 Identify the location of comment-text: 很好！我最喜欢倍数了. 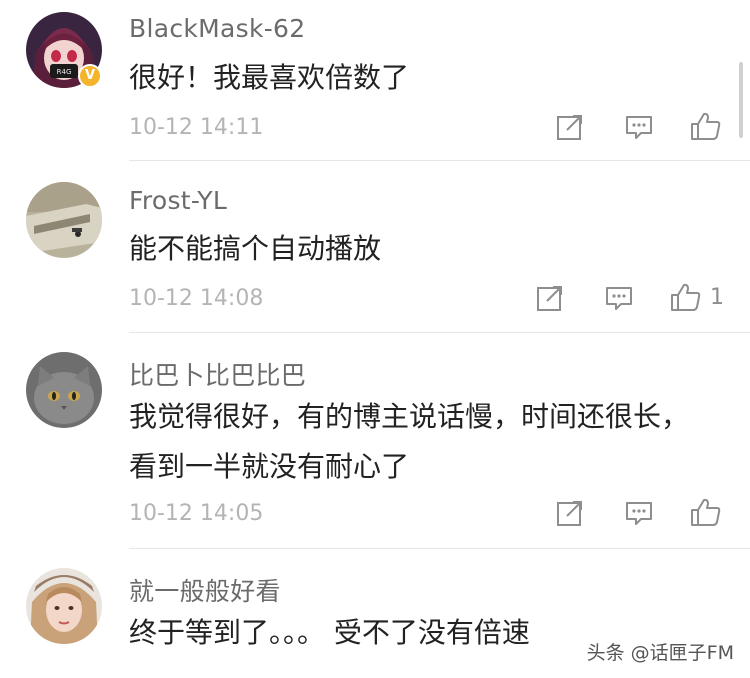
(269, 77).